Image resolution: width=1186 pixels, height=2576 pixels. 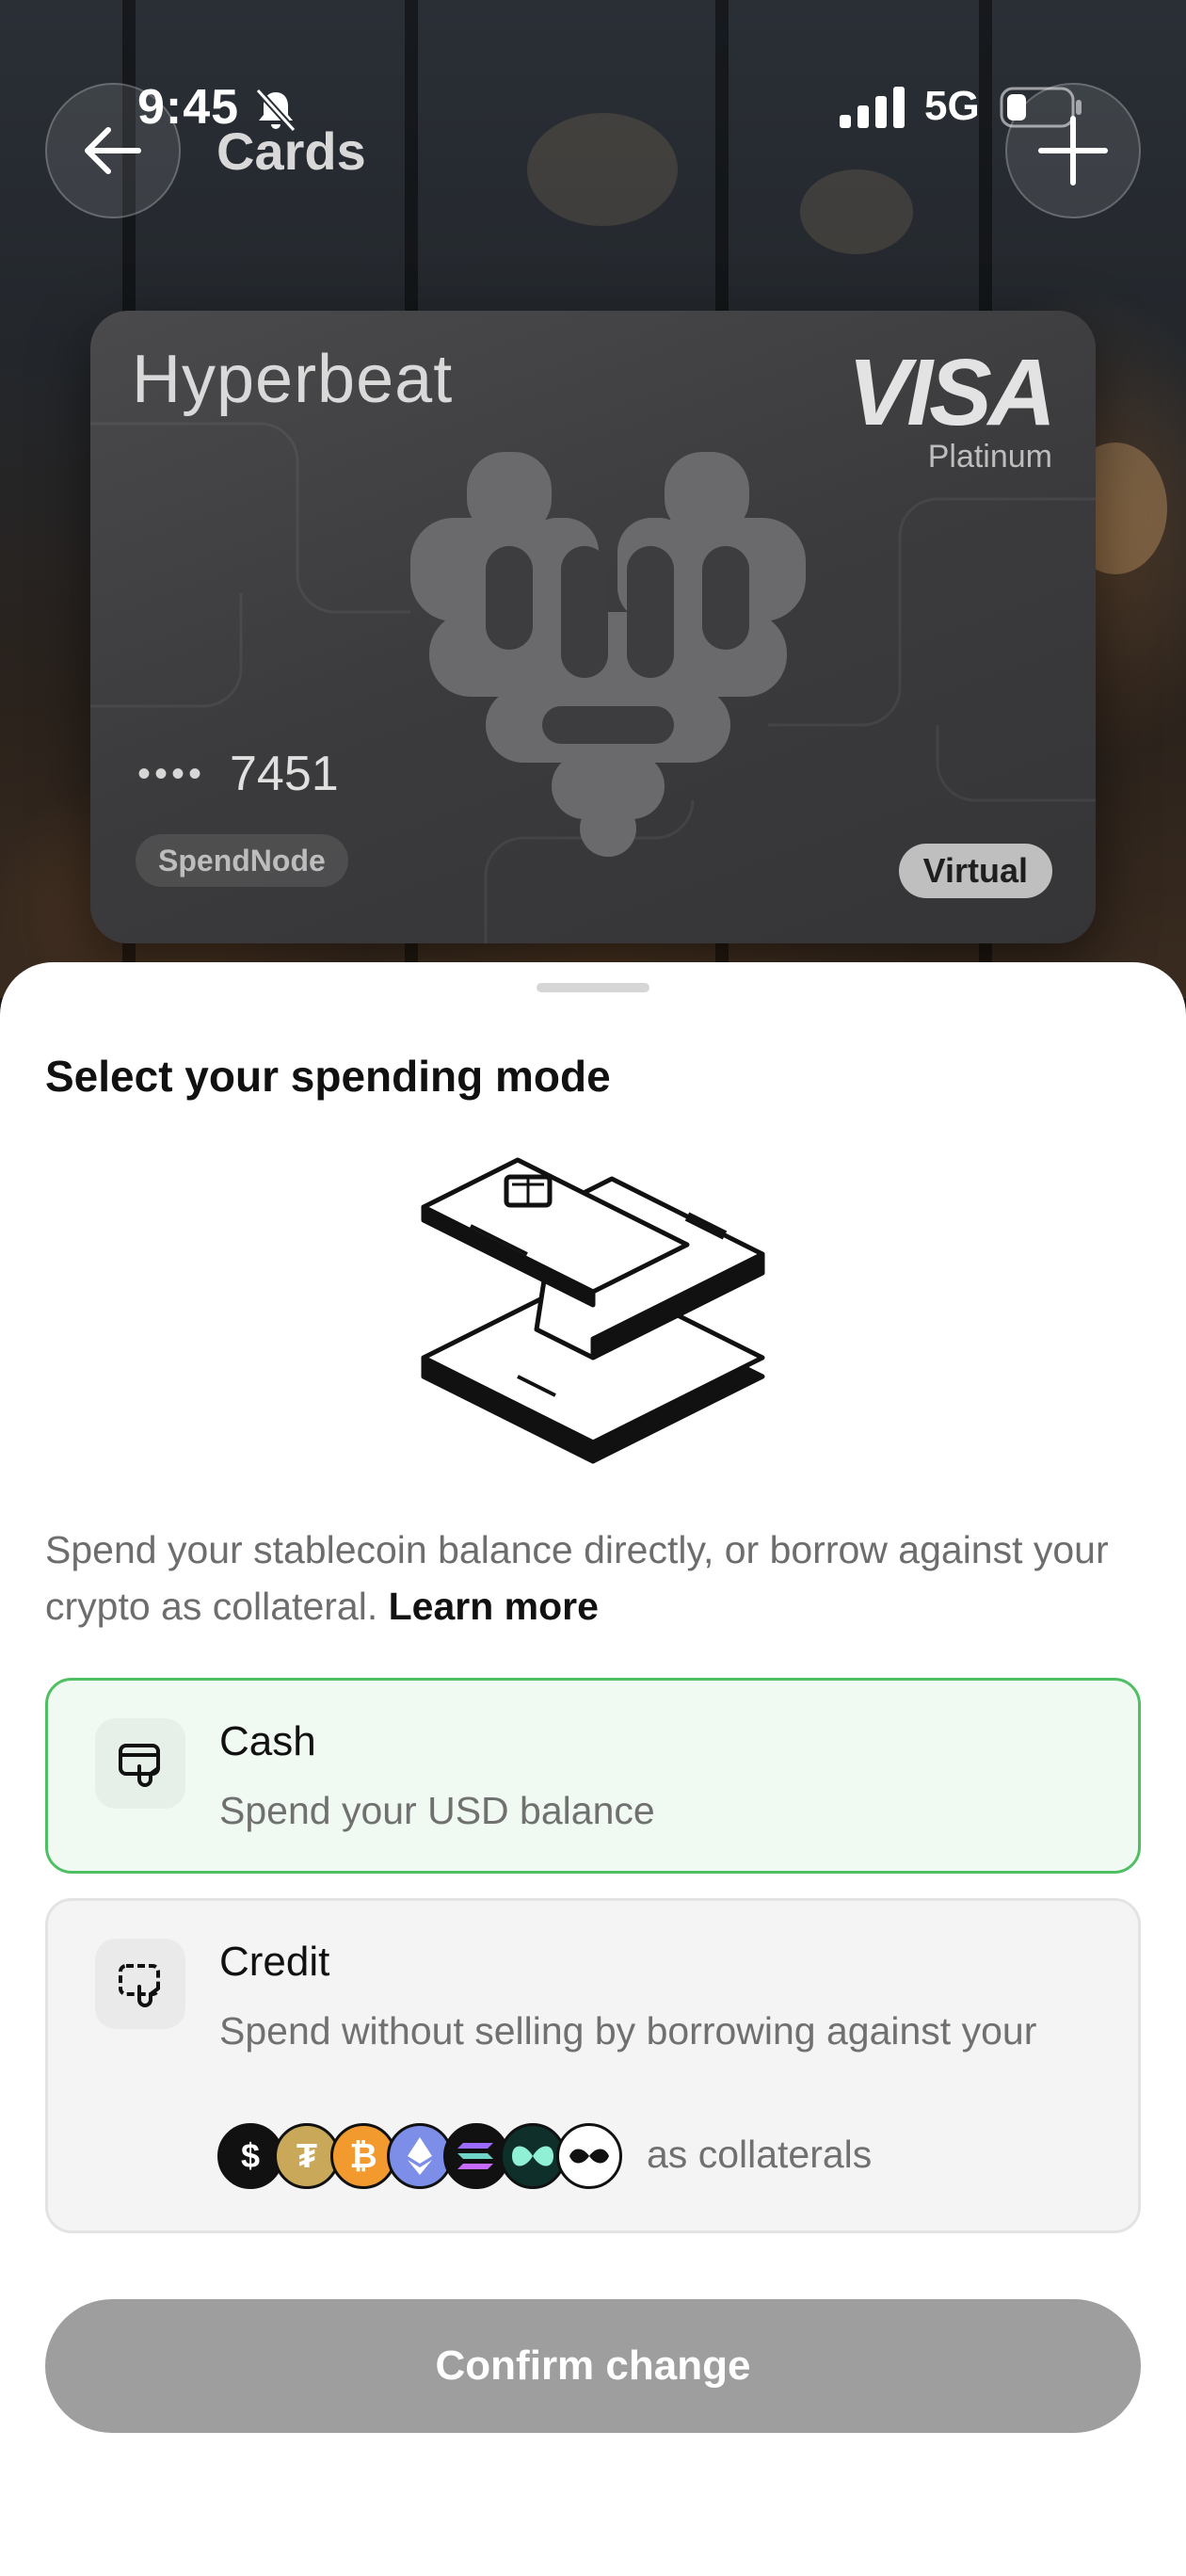 I want to click on card-brand: Hyperbeat, so click(x=293, y=379).